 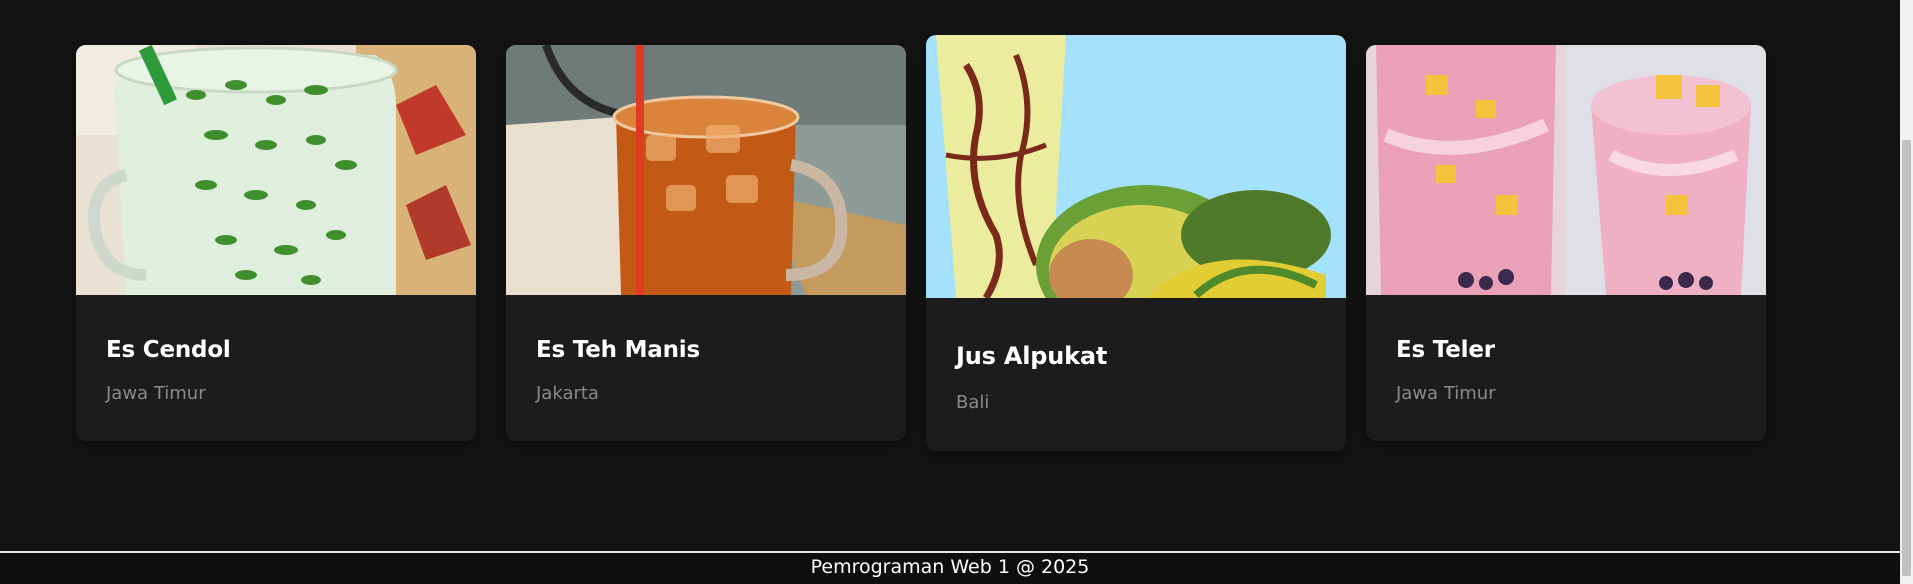 What do you see at coordinates (1445, 350) in the screenshot?
I see `card-title: Es Teler` at bounding box center [1445, 350].